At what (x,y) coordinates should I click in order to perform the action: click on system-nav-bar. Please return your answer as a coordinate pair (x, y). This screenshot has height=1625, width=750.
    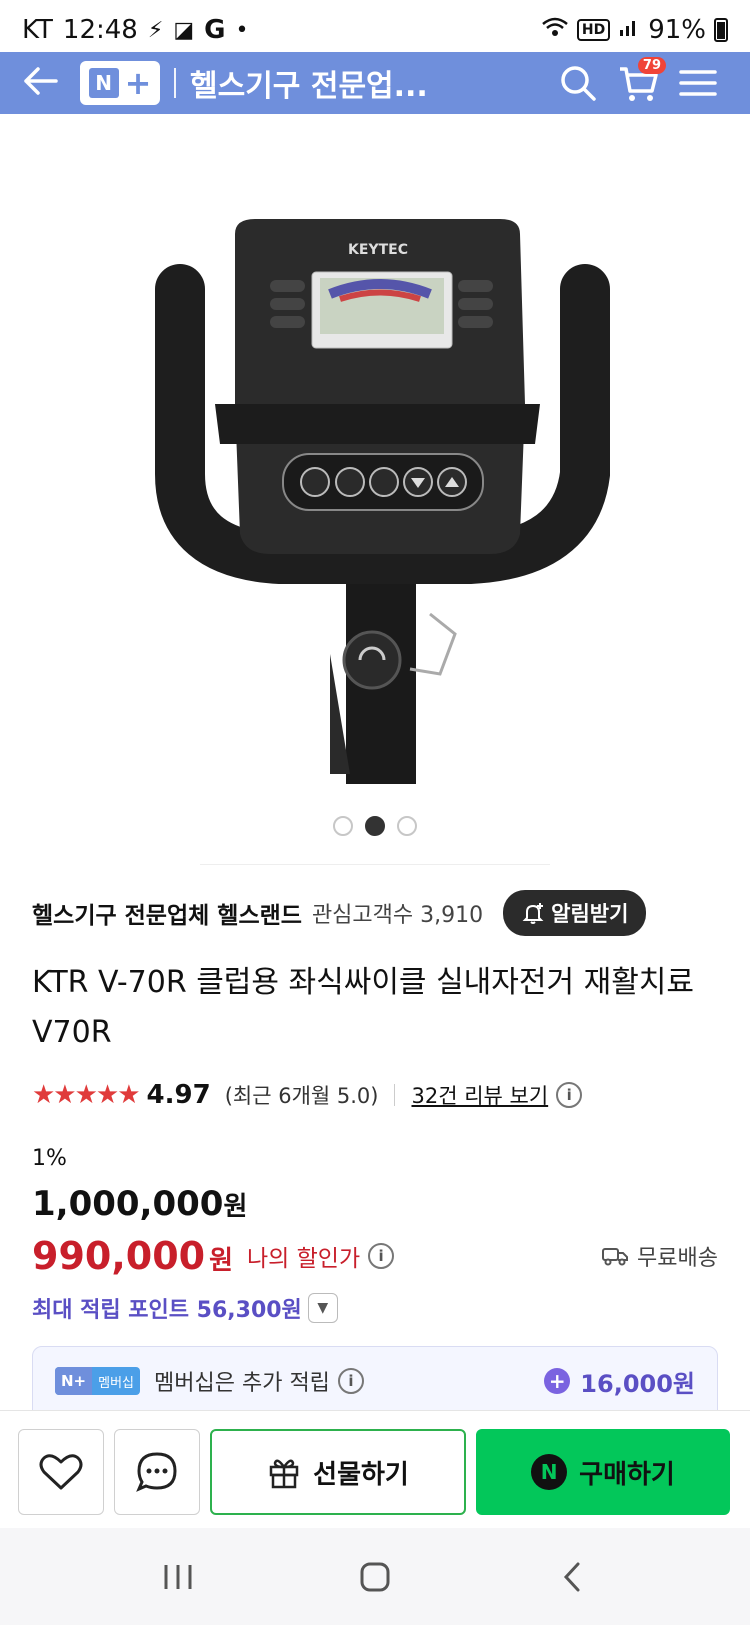
    Looking at the image, I should click on (375, 1576).